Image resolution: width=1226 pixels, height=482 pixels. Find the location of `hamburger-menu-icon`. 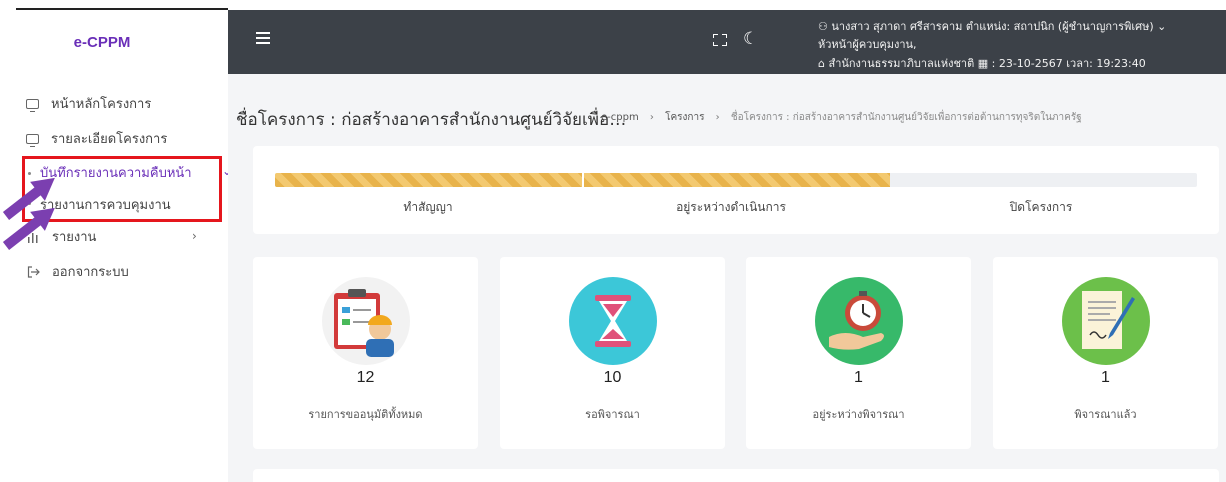

hamburger-menu-icon is located at coordinates (263, 38).